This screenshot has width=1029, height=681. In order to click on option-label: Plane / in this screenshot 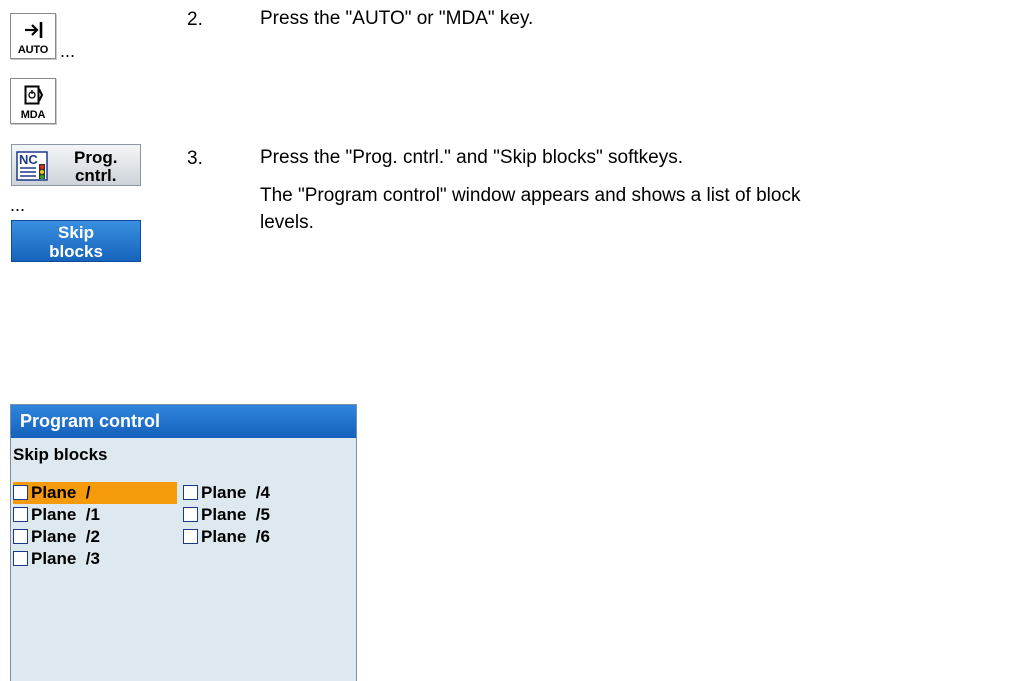, I will do `click(61, 492)`.